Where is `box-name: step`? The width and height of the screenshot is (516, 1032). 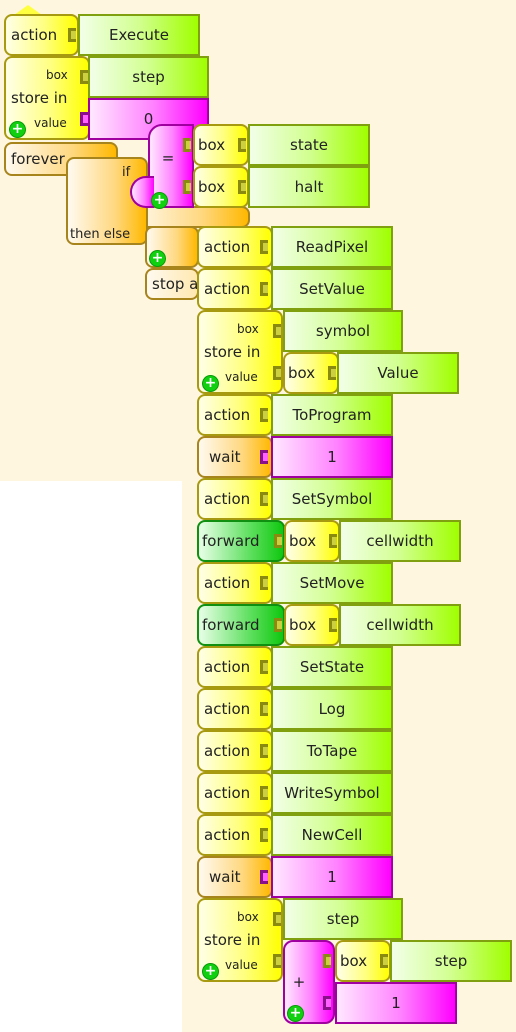 box-name: step is located at coordinates (451, 961).